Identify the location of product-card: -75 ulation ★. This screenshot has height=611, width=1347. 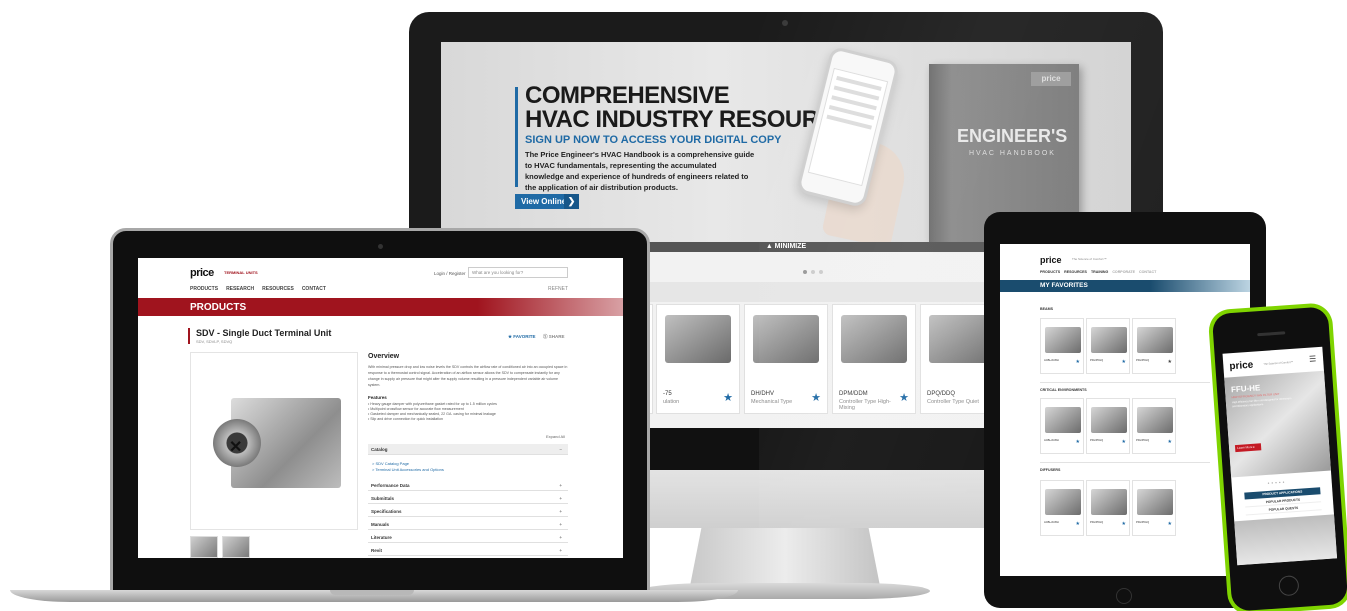
(698, 359).